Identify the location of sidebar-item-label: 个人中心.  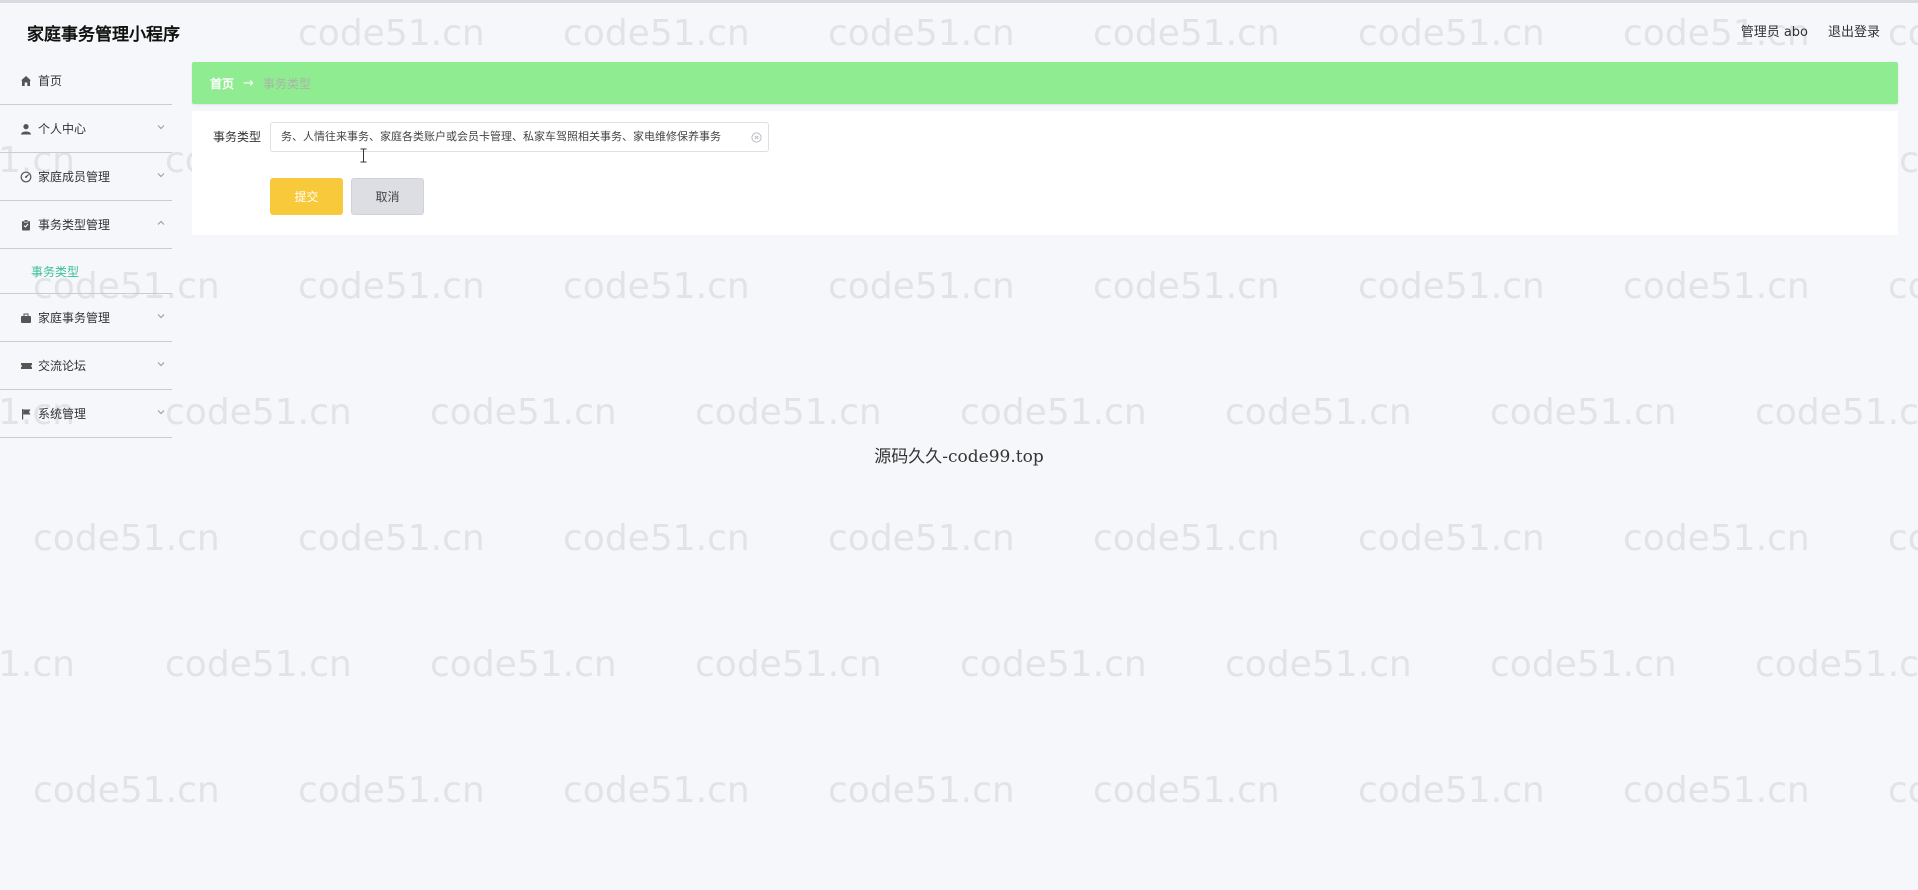
(62, 129).